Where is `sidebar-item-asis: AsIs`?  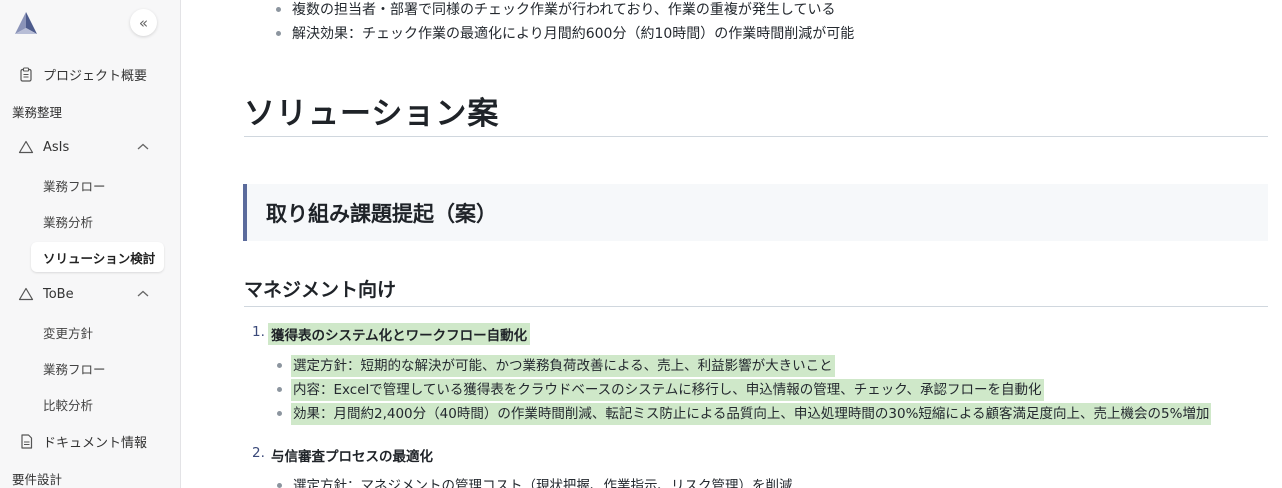 sidebar-item-asis: AsIs is located at coordinates (90, 147).